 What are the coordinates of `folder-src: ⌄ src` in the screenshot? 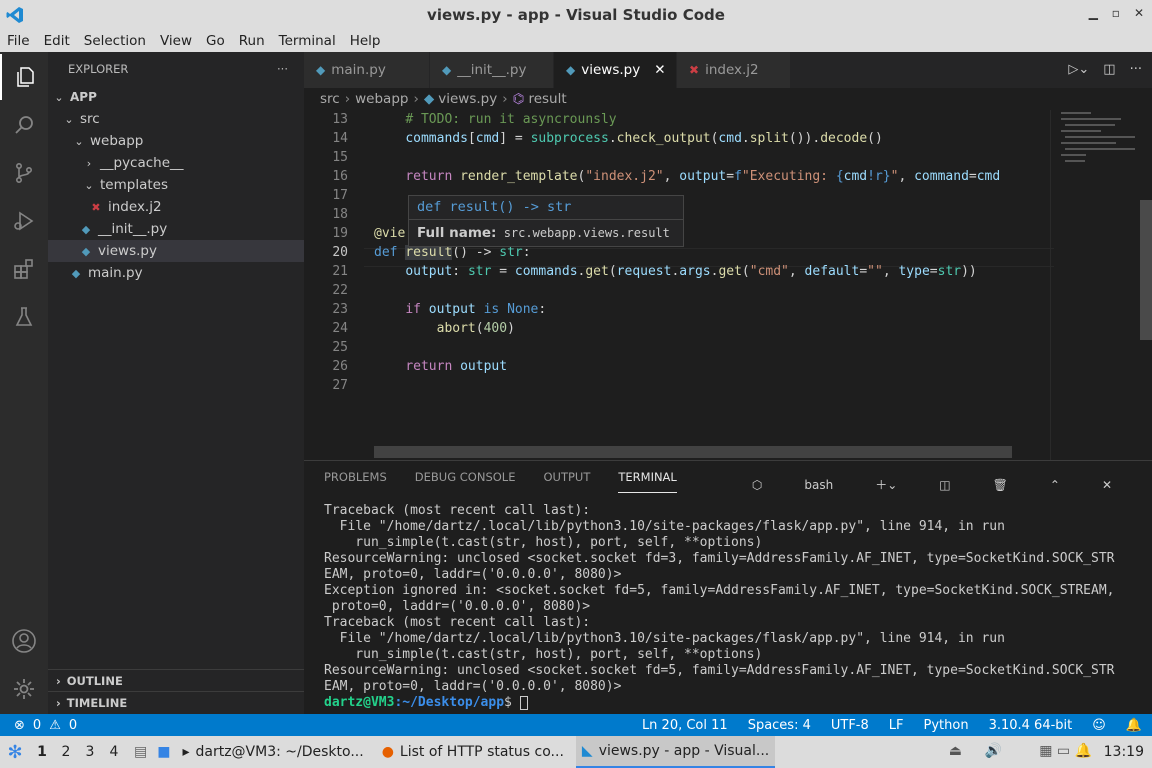 It's located at (176, 119).